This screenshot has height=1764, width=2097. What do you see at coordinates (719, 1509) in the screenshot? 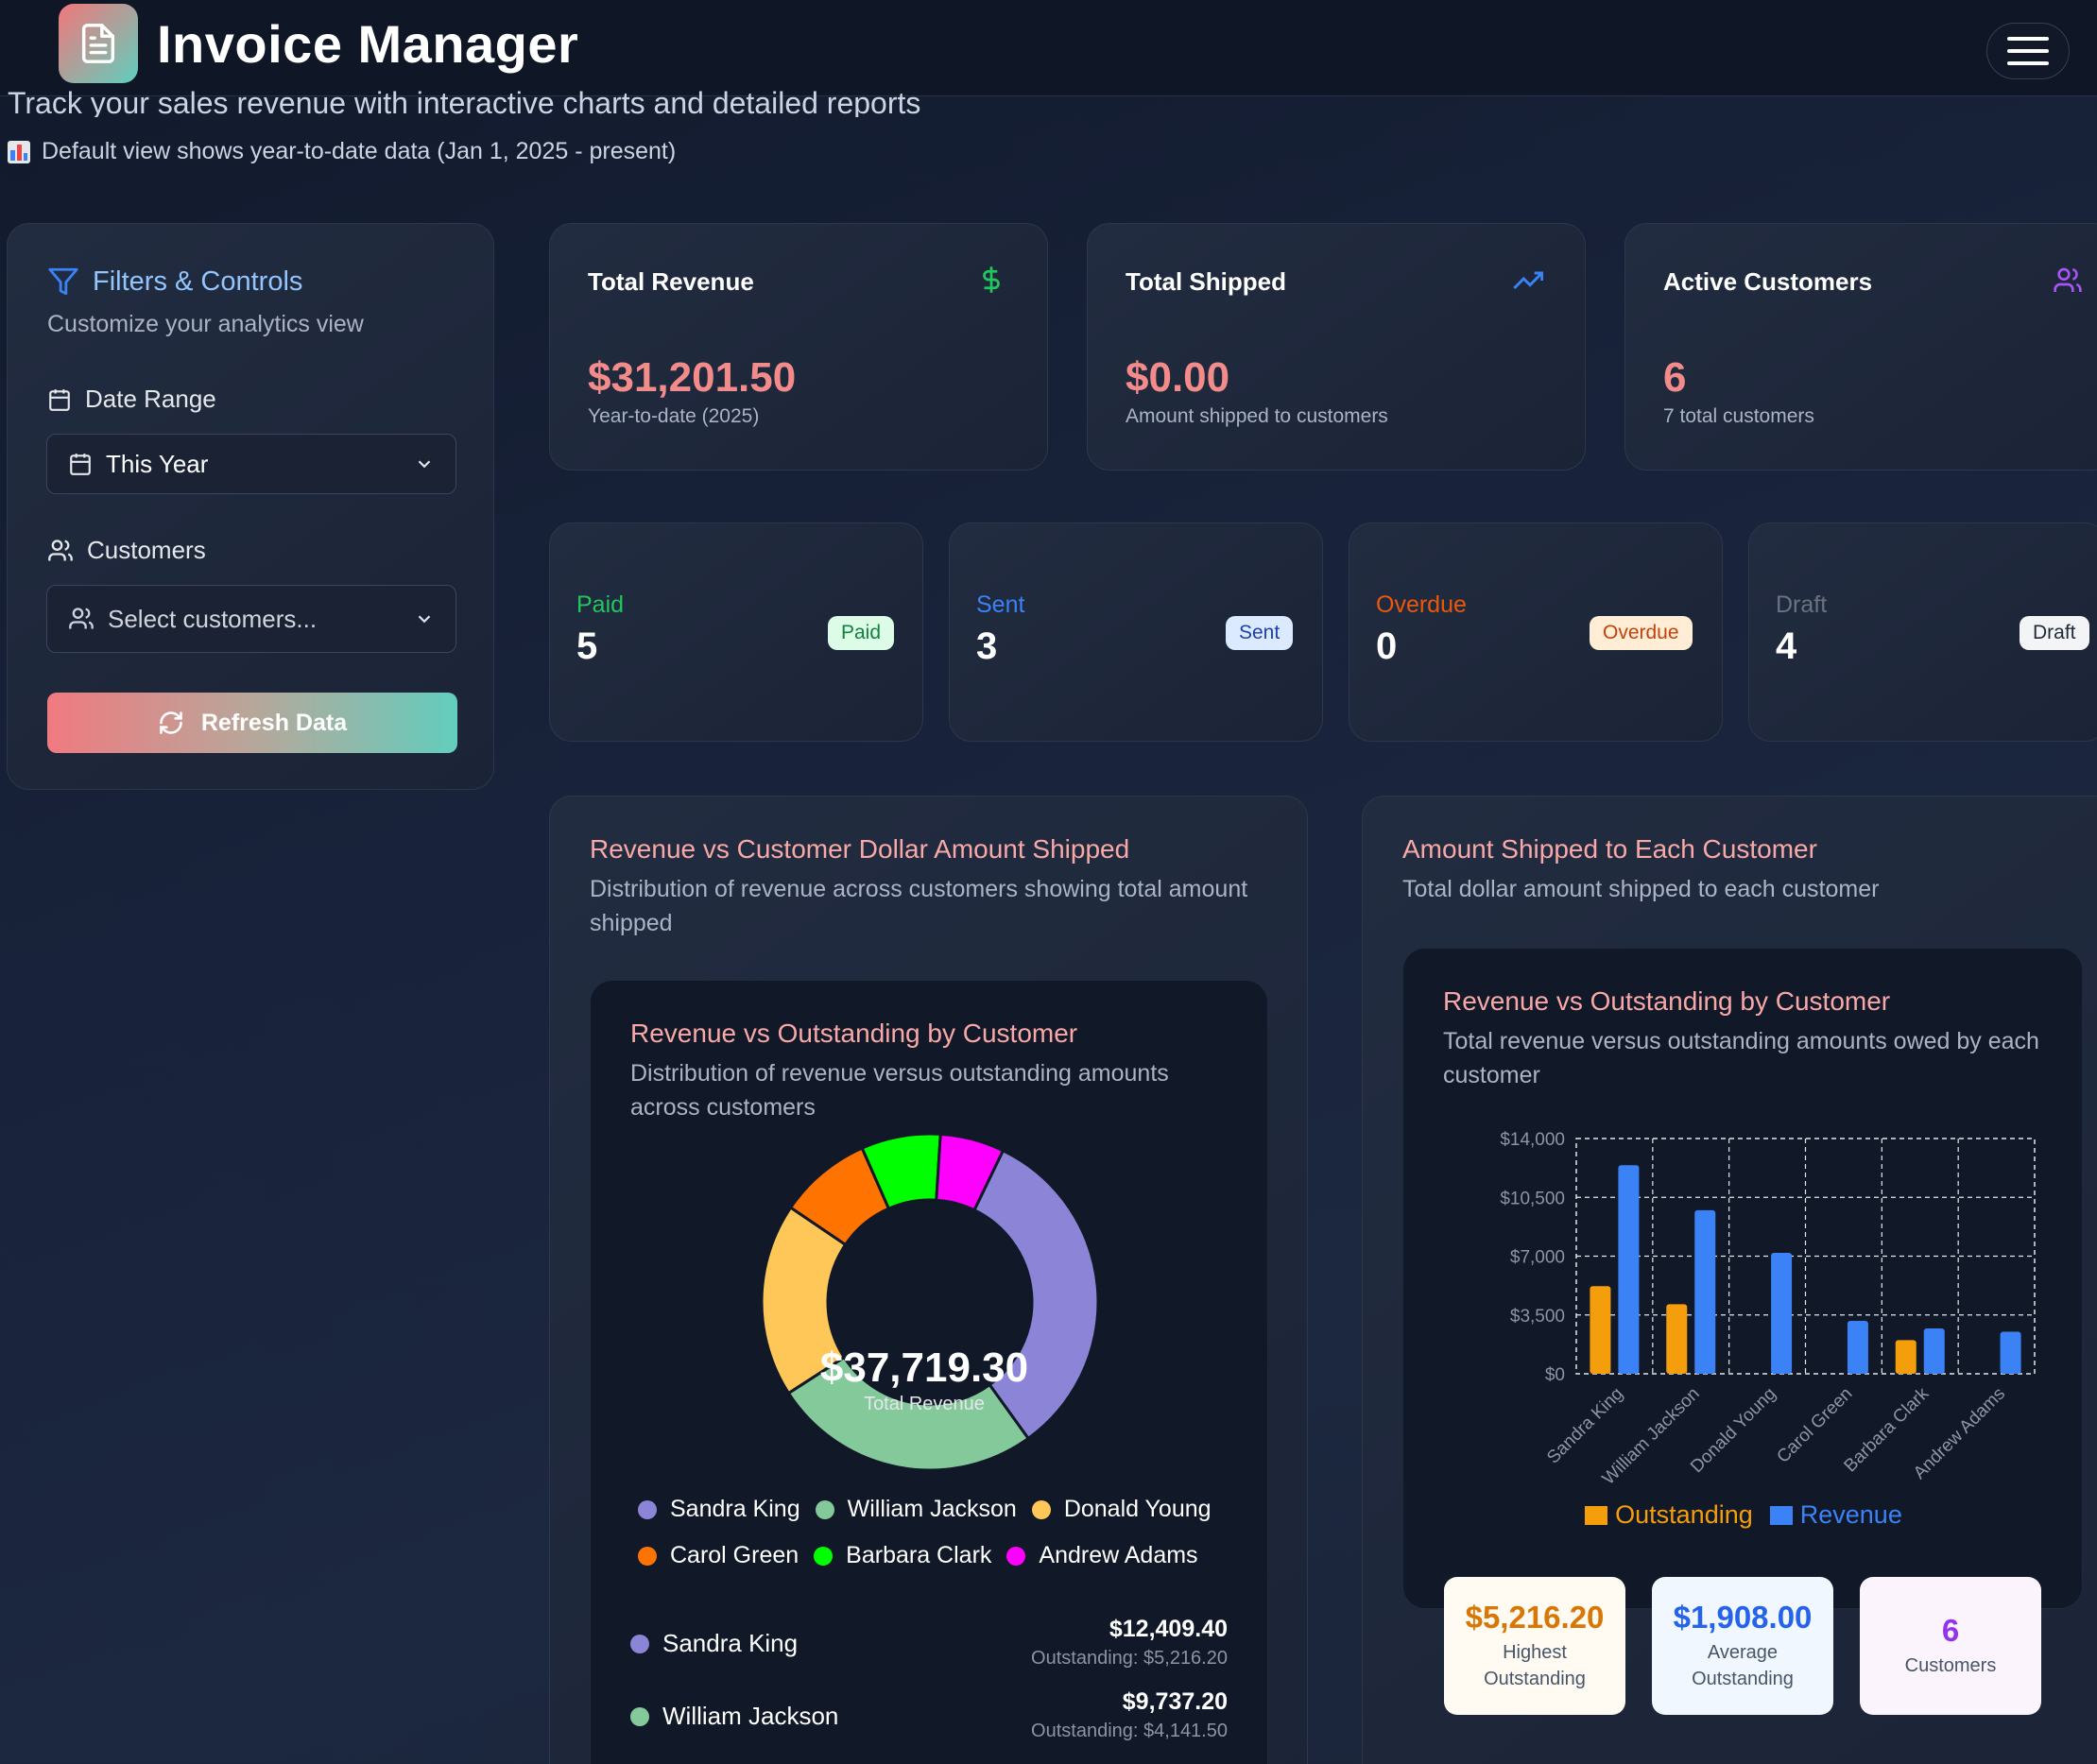
I see `legend-item: Sandra King` at bounding box center [719, 1509].